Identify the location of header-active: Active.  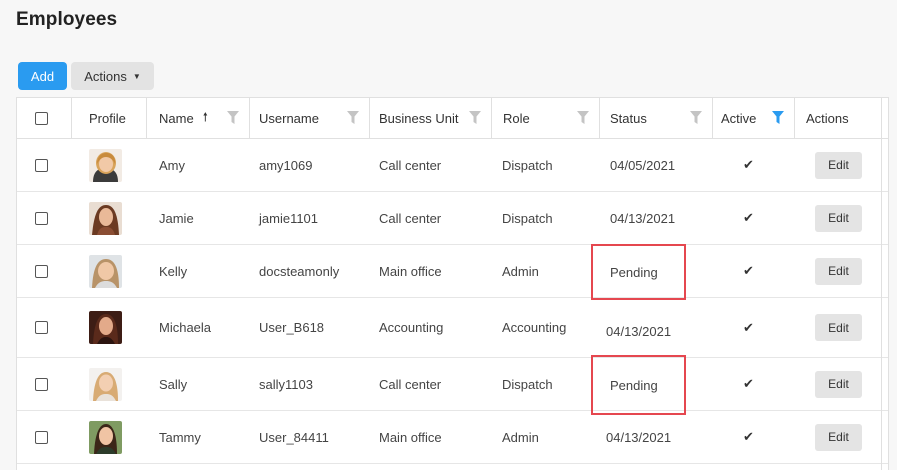
(754, 118).